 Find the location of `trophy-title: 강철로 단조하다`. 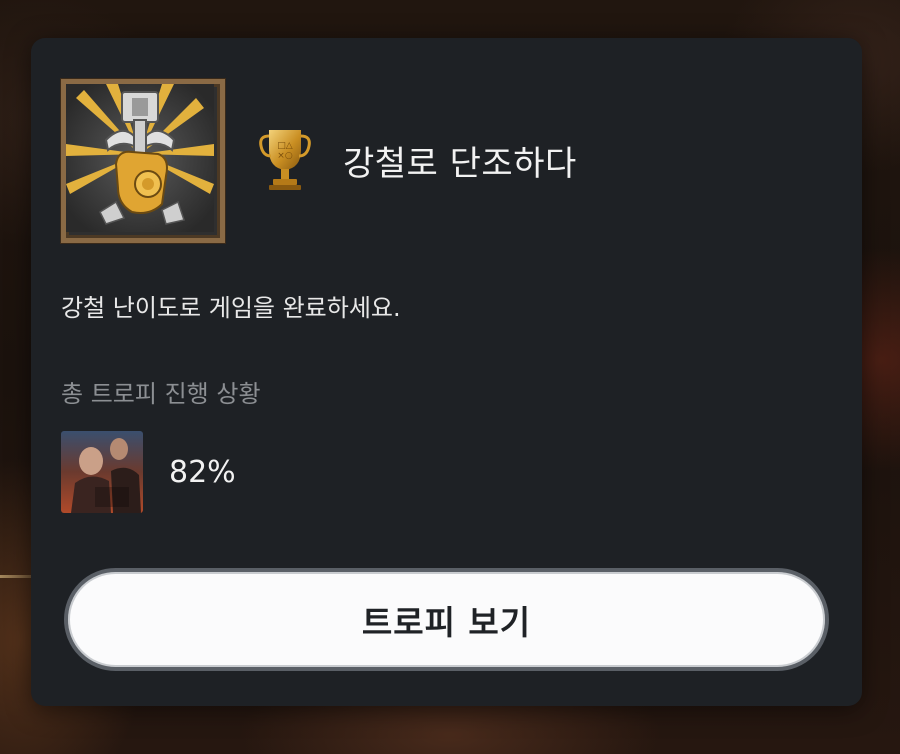

trophy-title: 강철로 단조하다 is located at coordinates (460, 164).